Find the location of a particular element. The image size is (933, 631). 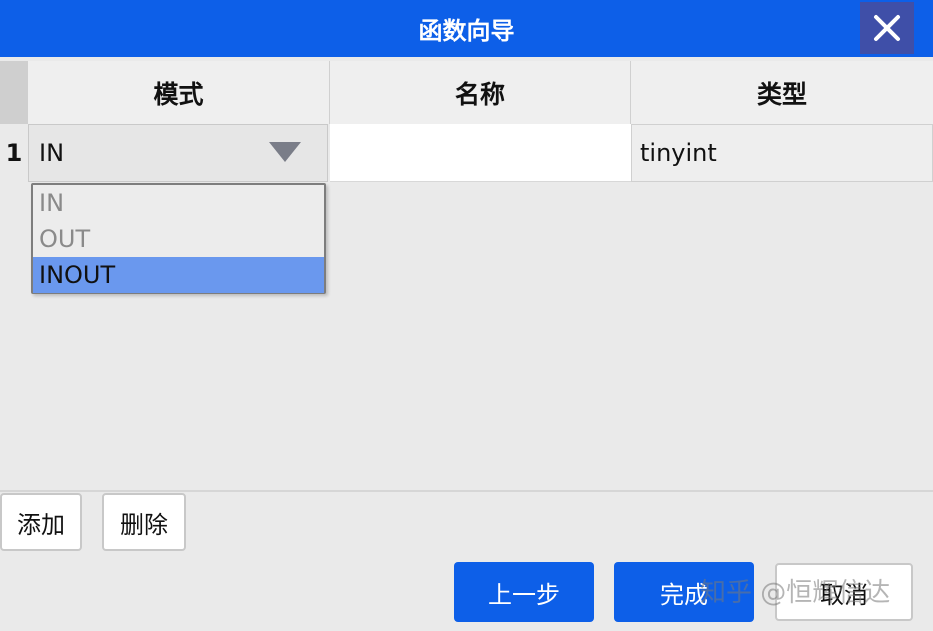

dialog-title: 函数向导 is located at coordinates (466, 31).